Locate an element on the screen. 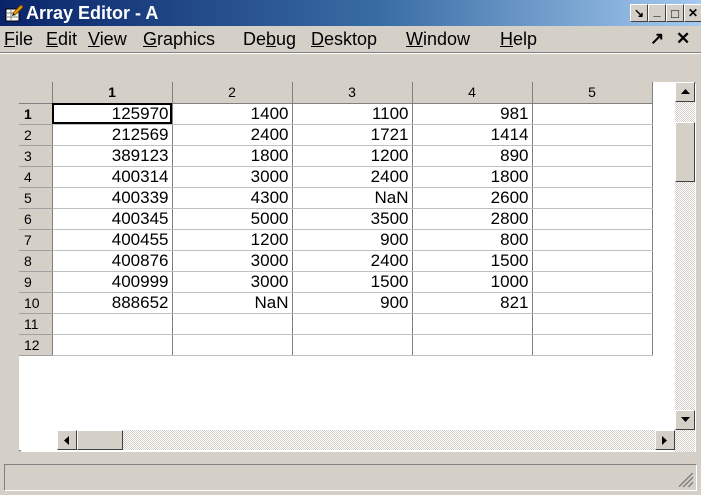 Image resolution: width=701 pixels, height=495 pixels. table-cell: 400876 is located at coordinates (112, 261).